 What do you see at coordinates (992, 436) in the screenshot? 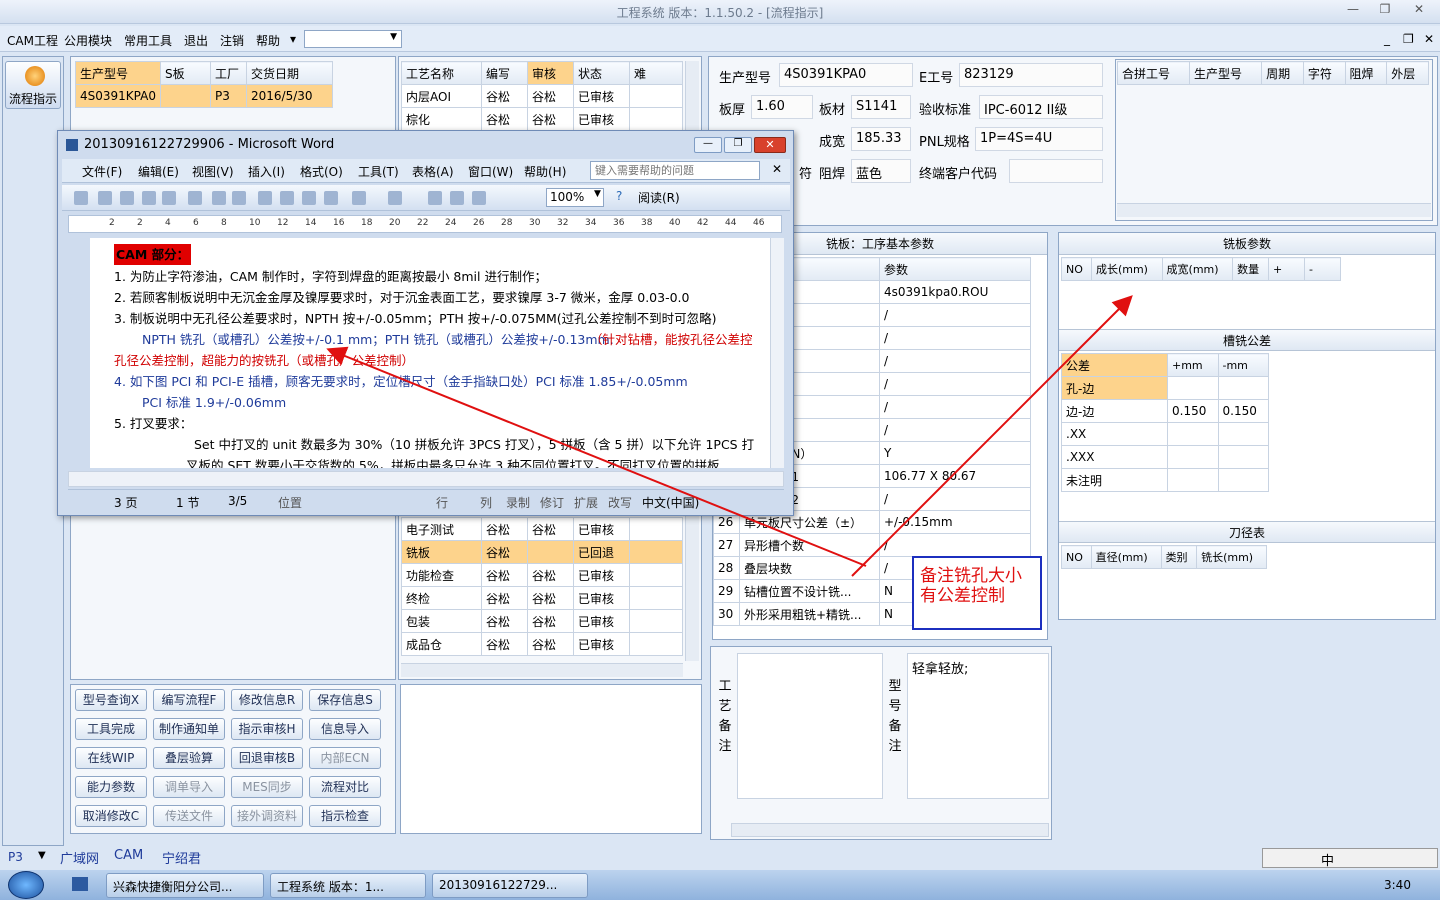
I see `arrow-to-mill-params` at bounding box center [992, 436].